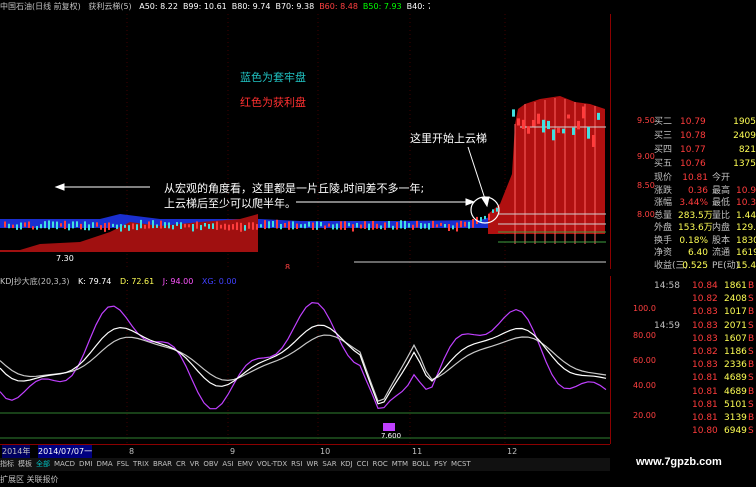 Image resolution: width=756 pixels, height=487 pixels. What do you see at coordinates (751, 418) in the screenshot?
I see `trade-side: B` at bounding box center [751, 418].